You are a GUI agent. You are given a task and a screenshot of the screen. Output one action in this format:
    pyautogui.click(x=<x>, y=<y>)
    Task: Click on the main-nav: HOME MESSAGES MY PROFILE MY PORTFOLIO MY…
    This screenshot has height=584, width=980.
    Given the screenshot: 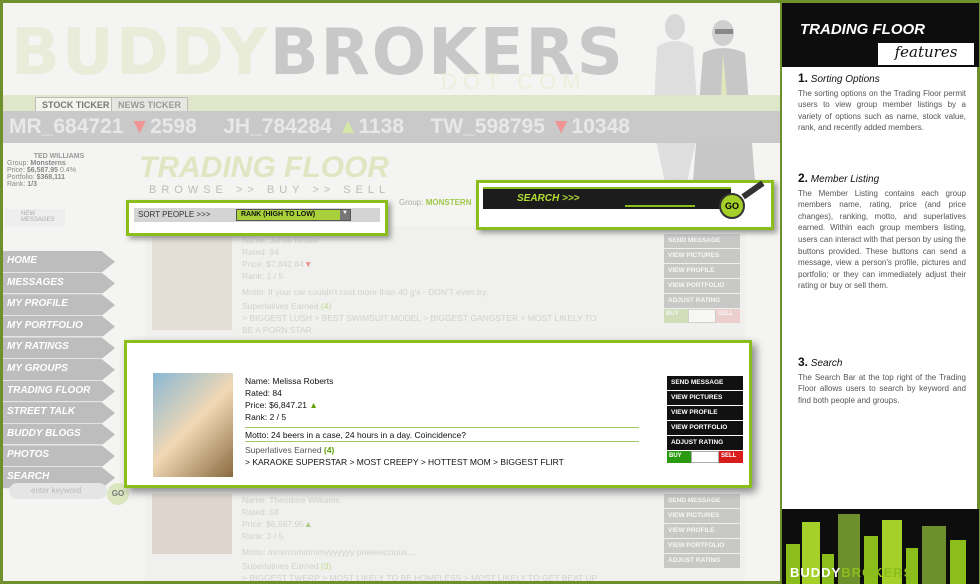 What is the action you would take?
    pyautogui.click(x=59, y=370)
    